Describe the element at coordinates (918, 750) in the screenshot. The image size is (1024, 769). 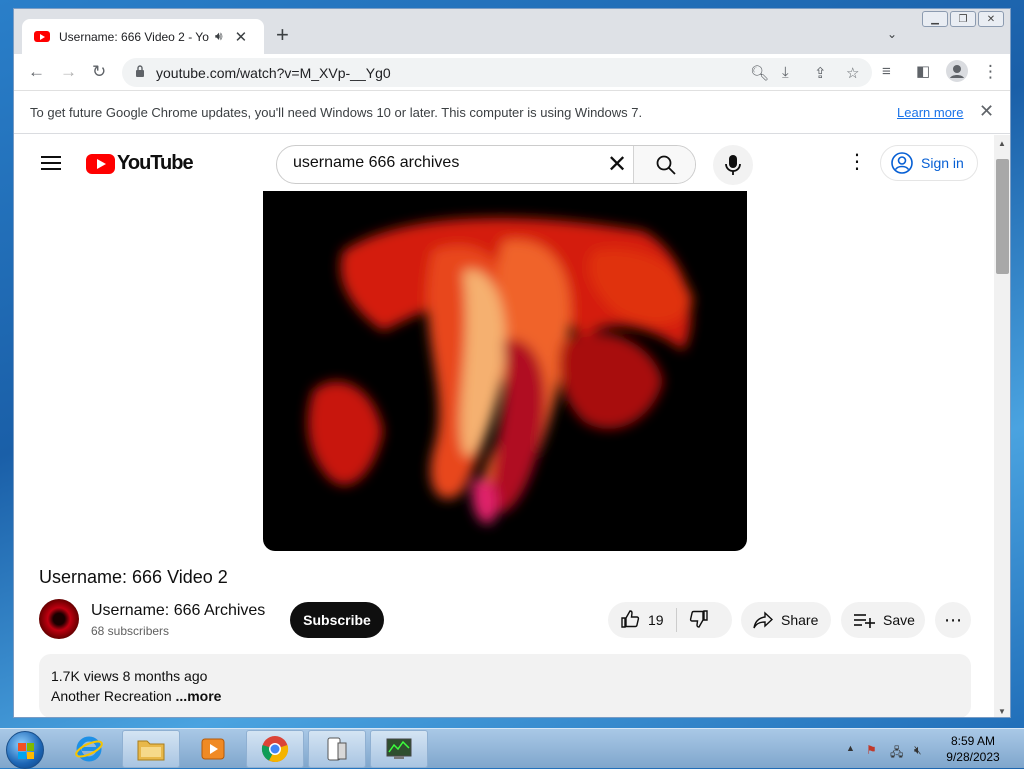
I see `volume-muted-icon: 🔇︎` at that location.